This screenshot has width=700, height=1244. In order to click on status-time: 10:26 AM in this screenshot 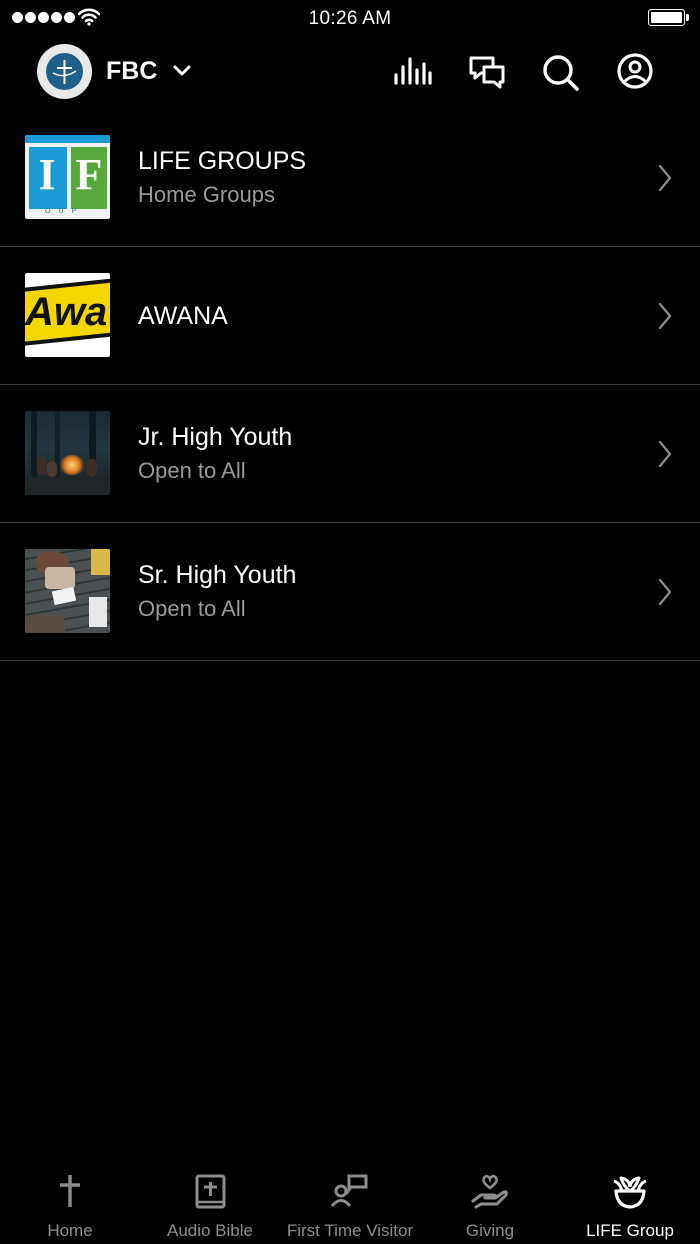, I will do `click(350, 18)`.